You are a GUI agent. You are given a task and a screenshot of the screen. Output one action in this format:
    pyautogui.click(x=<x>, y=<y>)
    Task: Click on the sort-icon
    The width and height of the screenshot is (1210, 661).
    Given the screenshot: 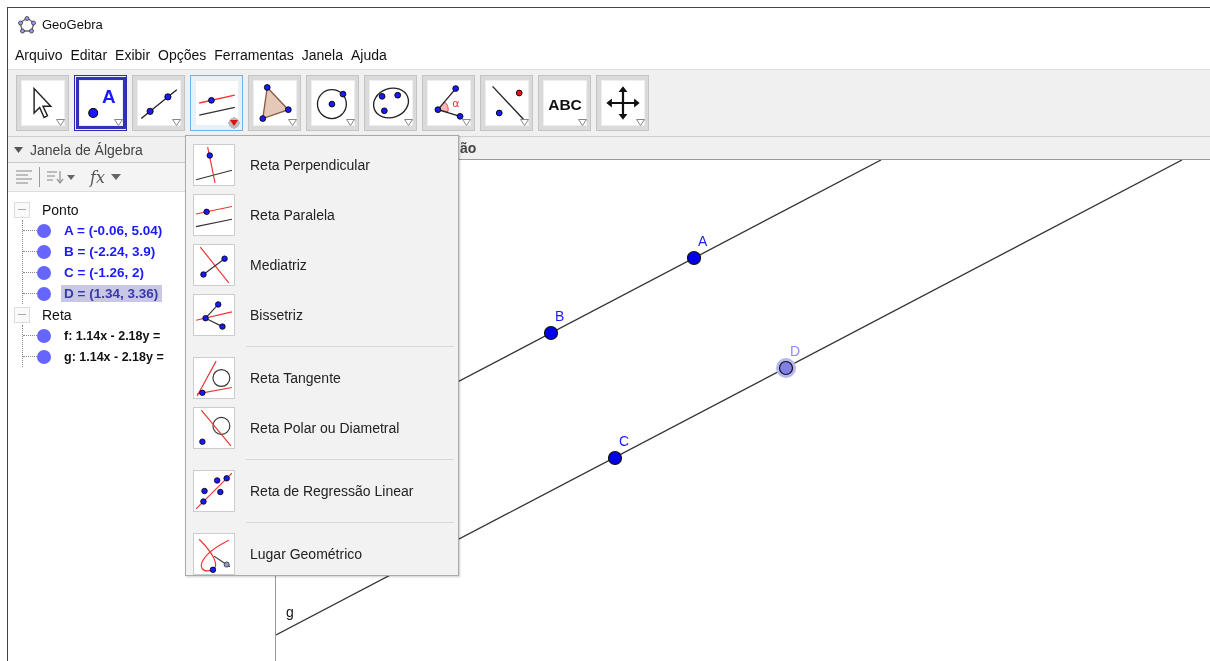 What is the action you would take?
    pyautogui.click(x=61, y=177)
    